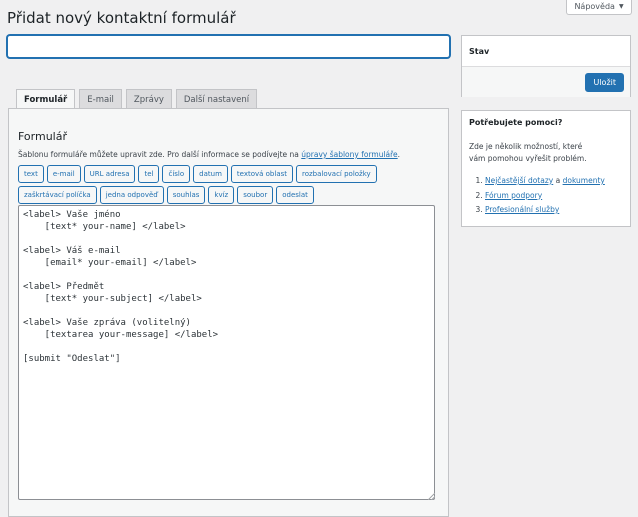 The height and width of the screenshot is (517, 638). Describe the element at coordinates (109, 174) in the screenshot. I see `tag-button-url: URL adresa` at that location.